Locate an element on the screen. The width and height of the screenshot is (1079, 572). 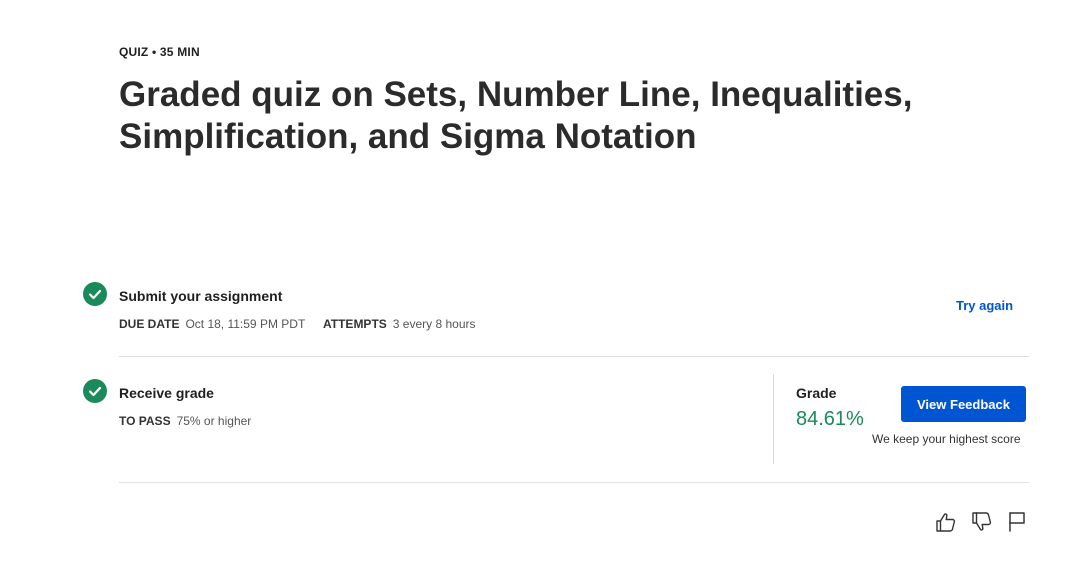
thumbs-up-icon is located at coordinates (946, 522).